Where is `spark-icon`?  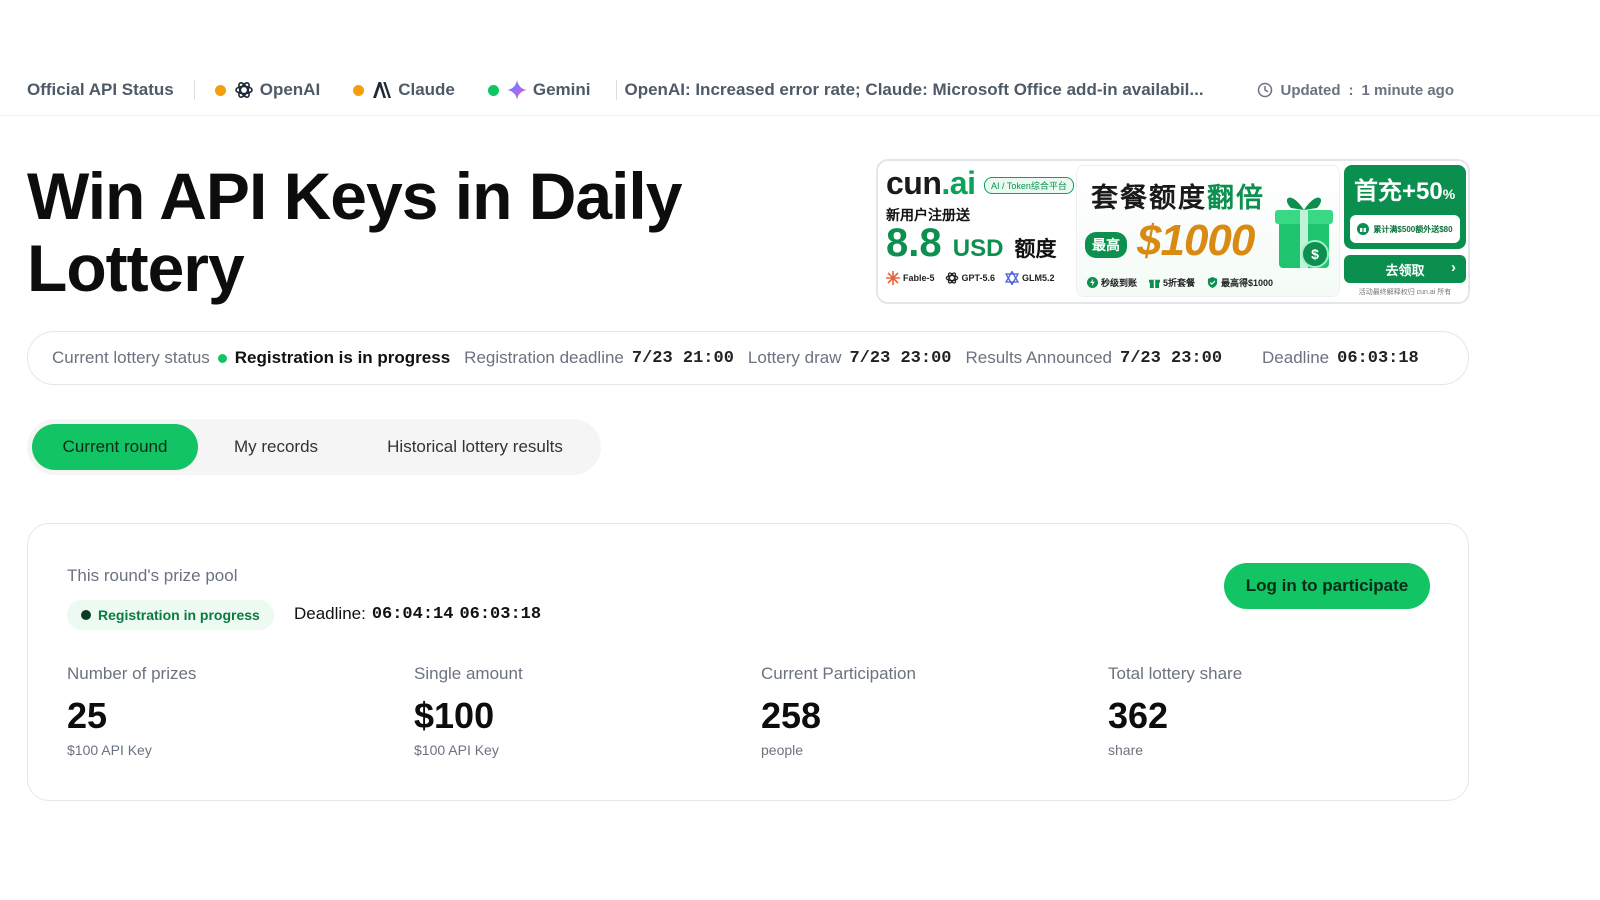
spark-icon is located at coordinates (893, 278).